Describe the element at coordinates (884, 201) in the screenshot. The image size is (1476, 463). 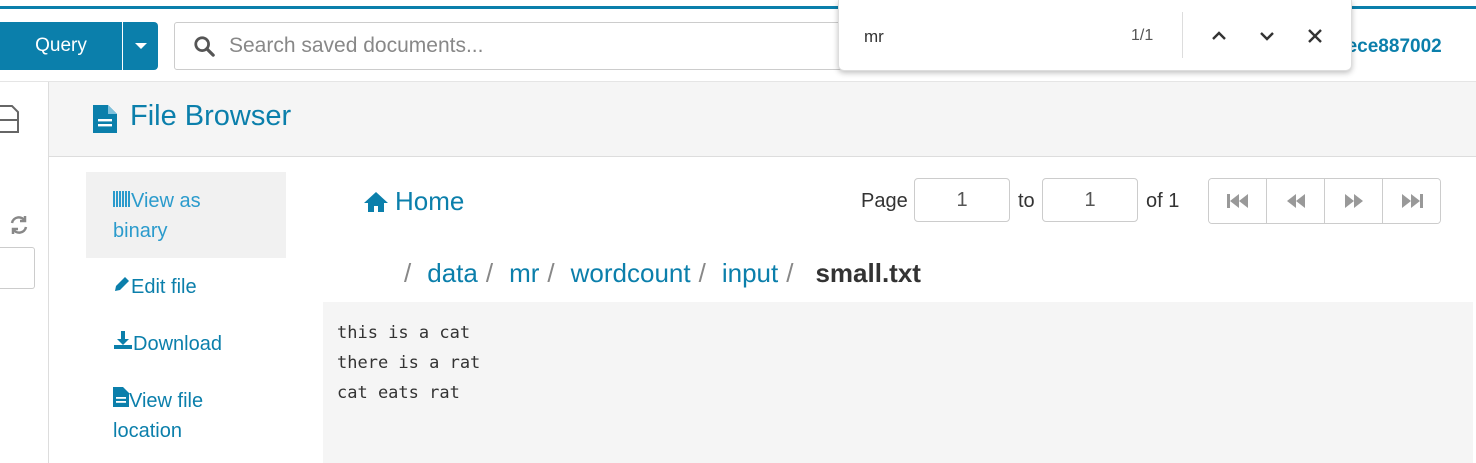
I see `page-label: Page` at that location.